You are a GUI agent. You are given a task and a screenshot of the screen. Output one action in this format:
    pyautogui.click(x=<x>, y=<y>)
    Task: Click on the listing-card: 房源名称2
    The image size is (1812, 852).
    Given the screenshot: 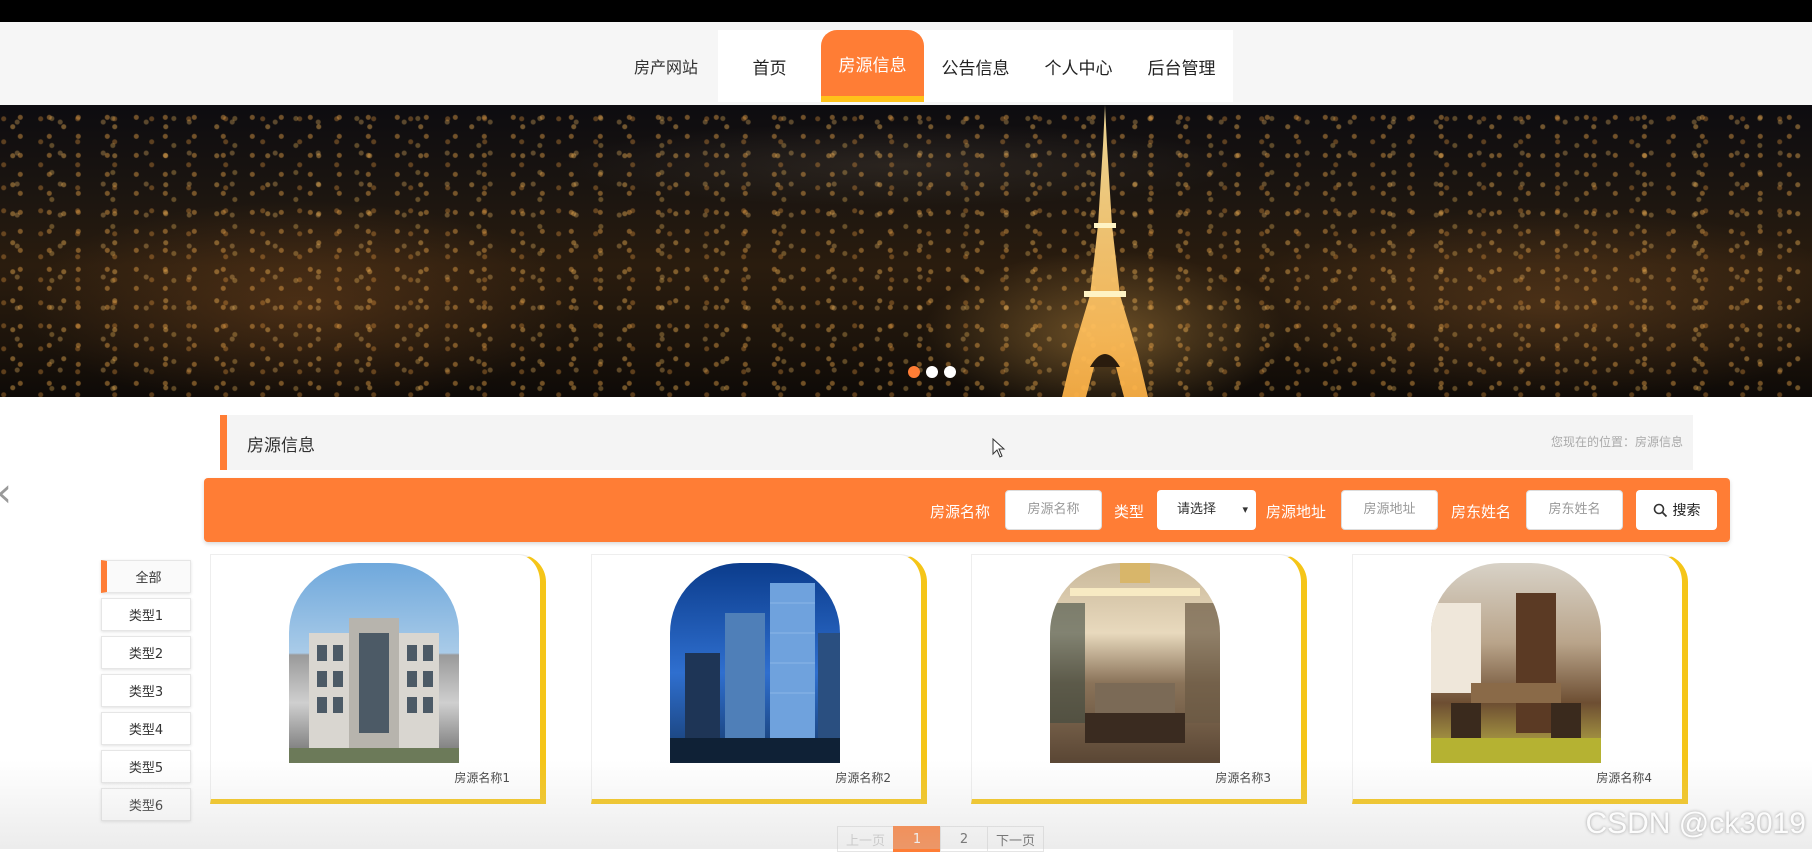 What is the action you would take?
    pyautogui.click(x=759, y=679)
    